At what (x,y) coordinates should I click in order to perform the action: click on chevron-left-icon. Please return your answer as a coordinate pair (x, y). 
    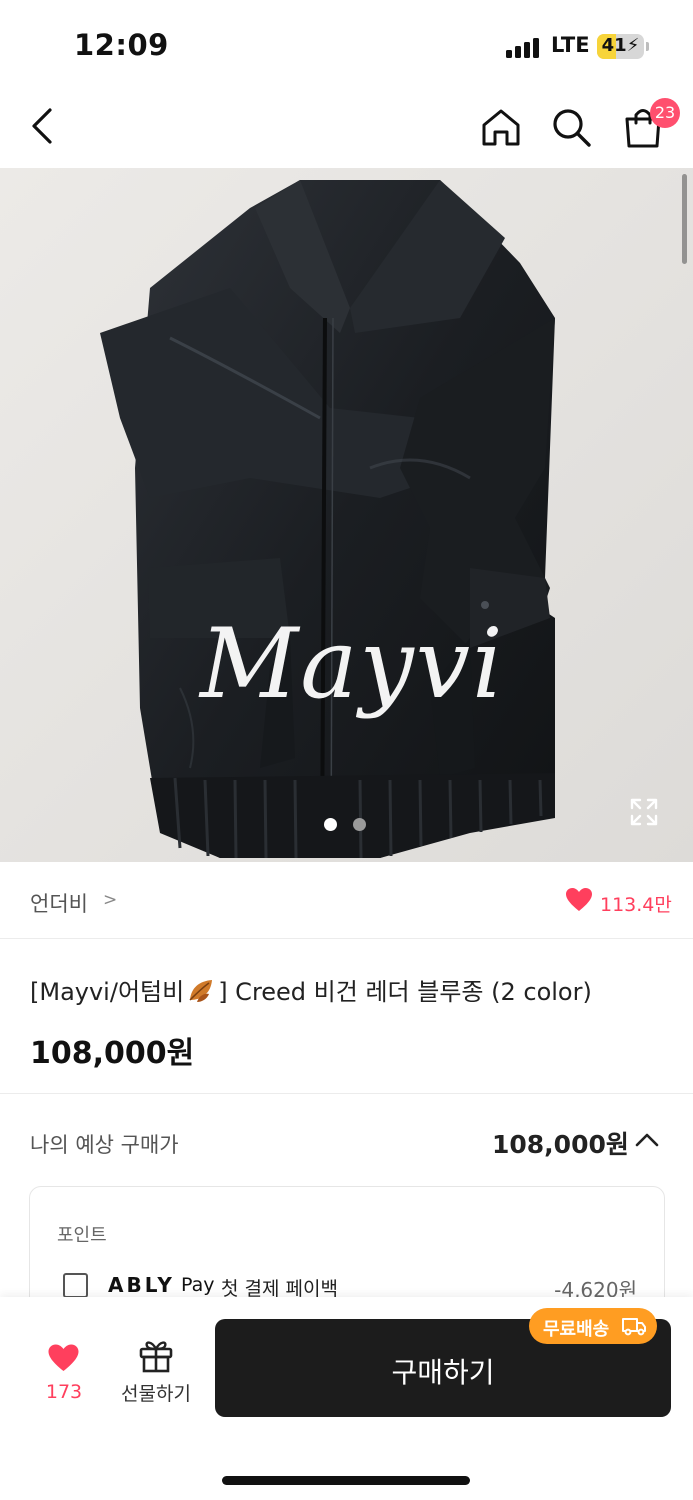
    Looking at the image, I should click on (44, 126).